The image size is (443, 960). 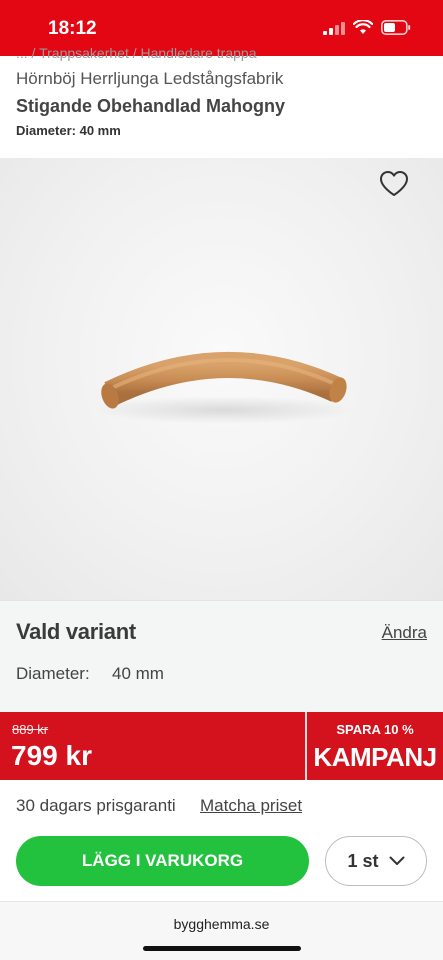 I want to click on save-badge: SPARA 10 %, so click(x=375, y=729).